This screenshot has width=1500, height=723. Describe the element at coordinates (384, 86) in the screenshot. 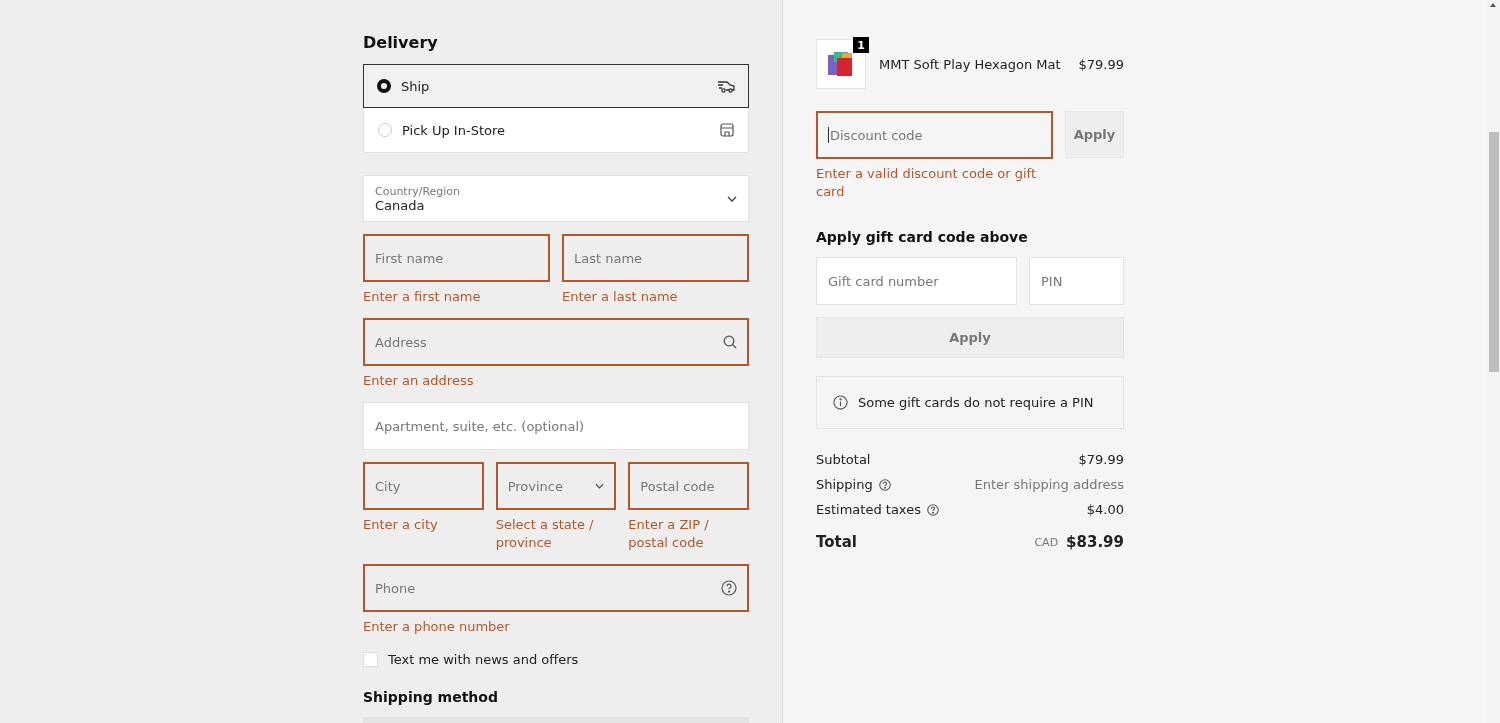

I see `radio-button` at that location.